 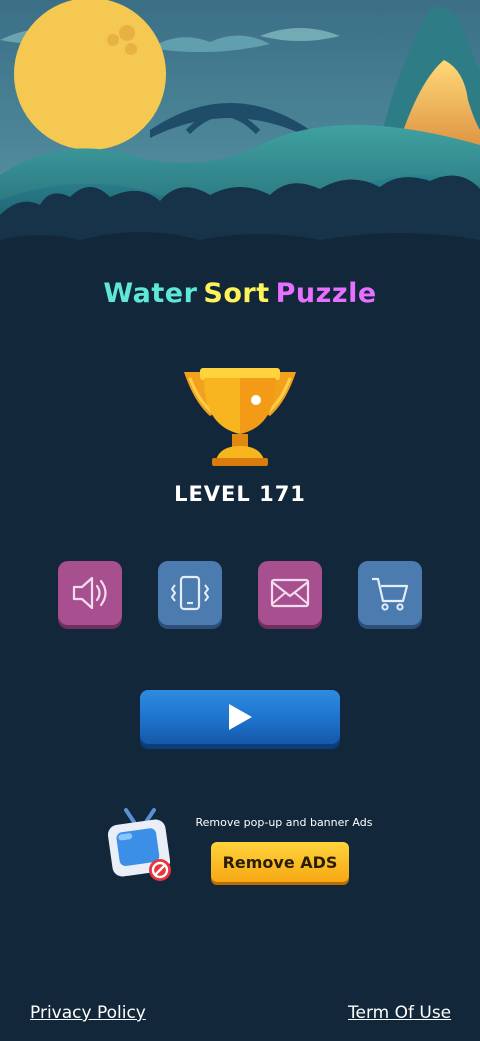 I want to click on remove-ads-description: Remove pop-up and banner Ads, so click(x=284, y=822).